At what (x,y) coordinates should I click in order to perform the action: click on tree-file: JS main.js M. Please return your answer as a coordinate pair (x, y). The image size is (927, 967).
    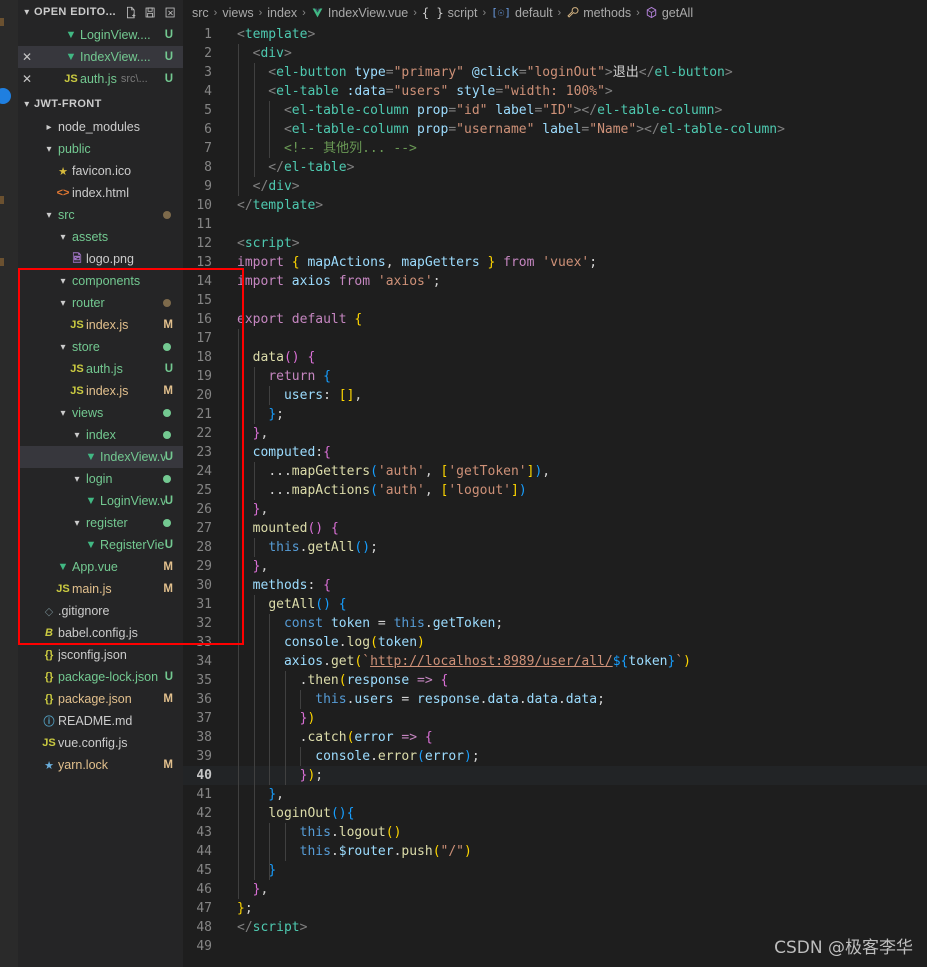
    Looking at the image, I should click on (100, 589).